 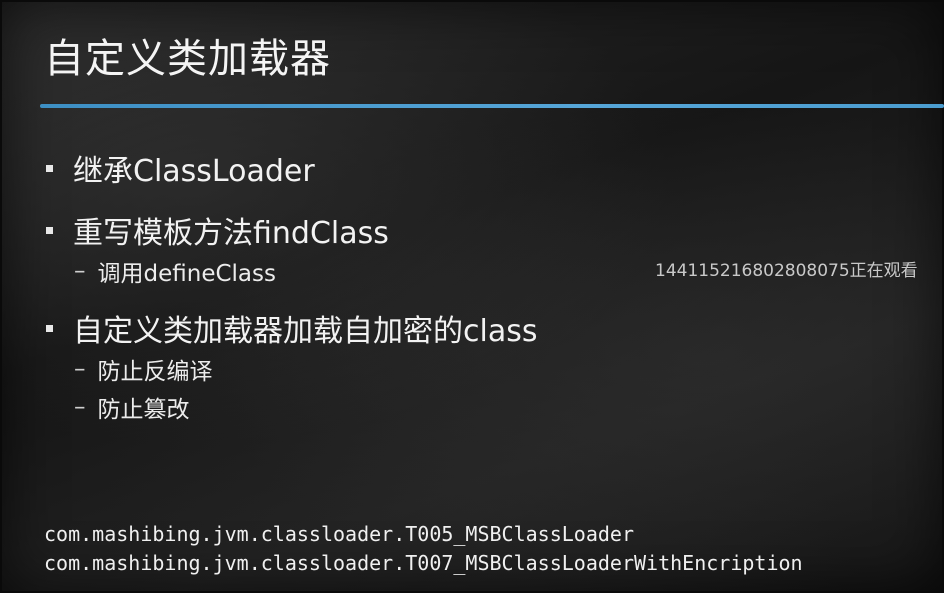 I want to click on bullet-item: 继承ClassLoader, so click(x=179, y=168).